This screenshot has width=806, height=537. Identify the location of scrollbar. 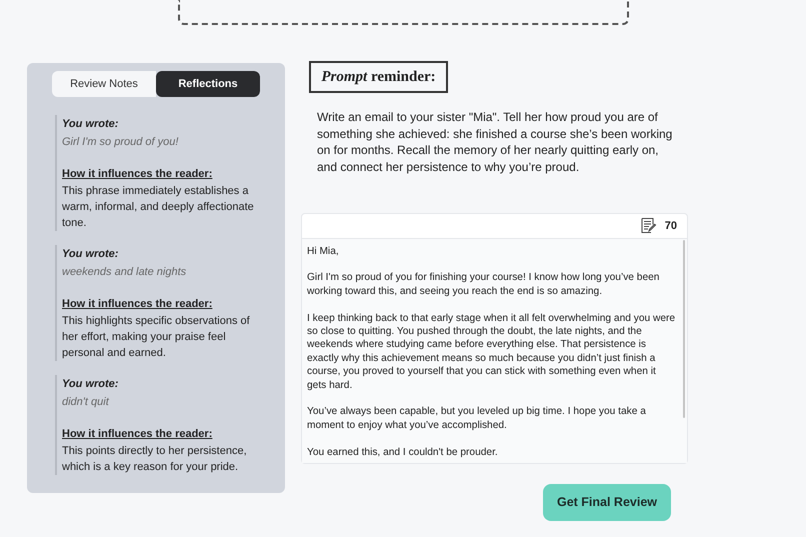
(684, 329).